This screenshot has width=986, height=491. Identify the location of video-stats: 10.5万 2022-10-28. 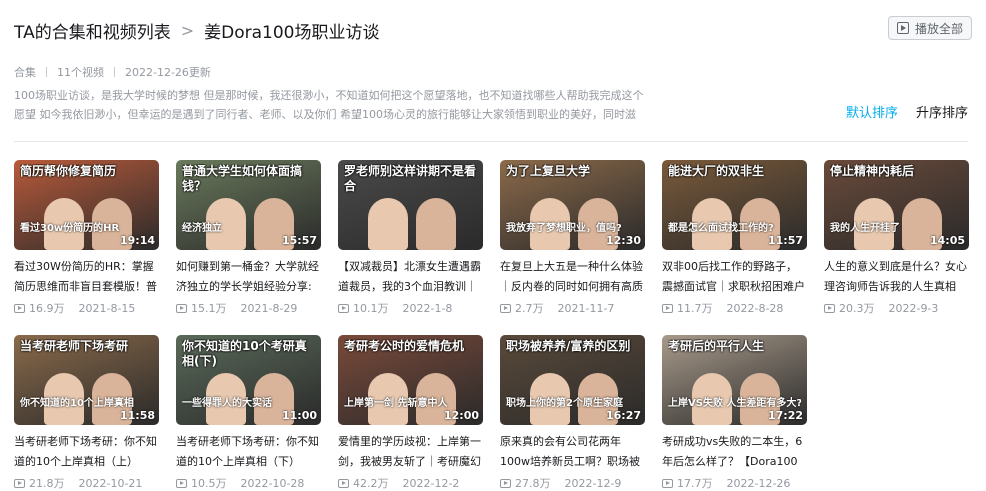
(248, 483).